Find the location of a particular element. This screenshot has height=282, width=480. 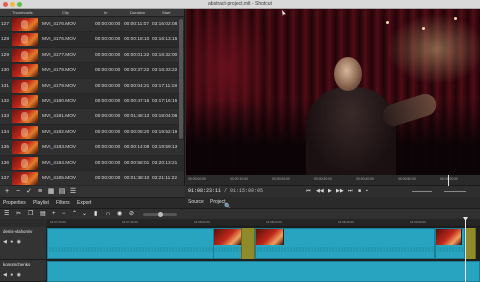

tab-source: Source is located at coordinates (196, 202).